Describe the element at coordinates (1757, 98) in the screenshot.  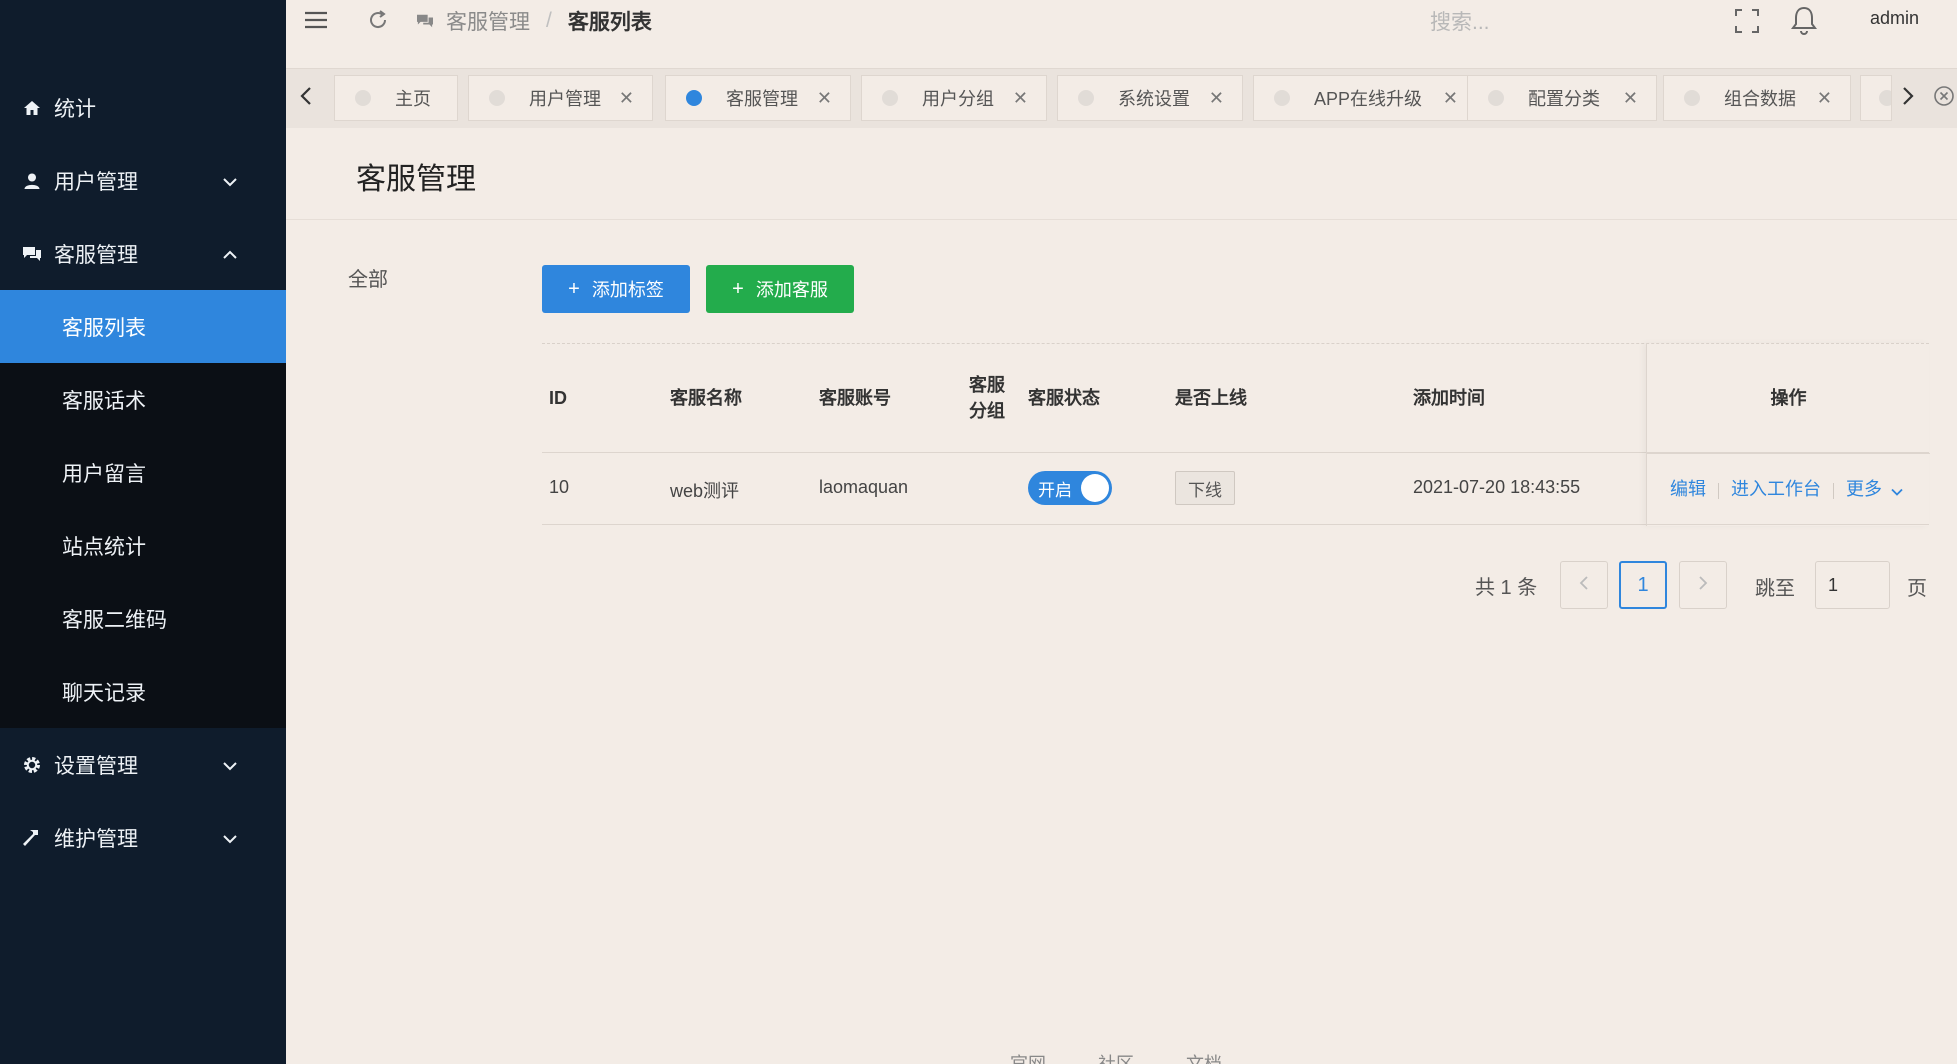
I see `tab-combo-data: 组合数据 ✕` at that location.